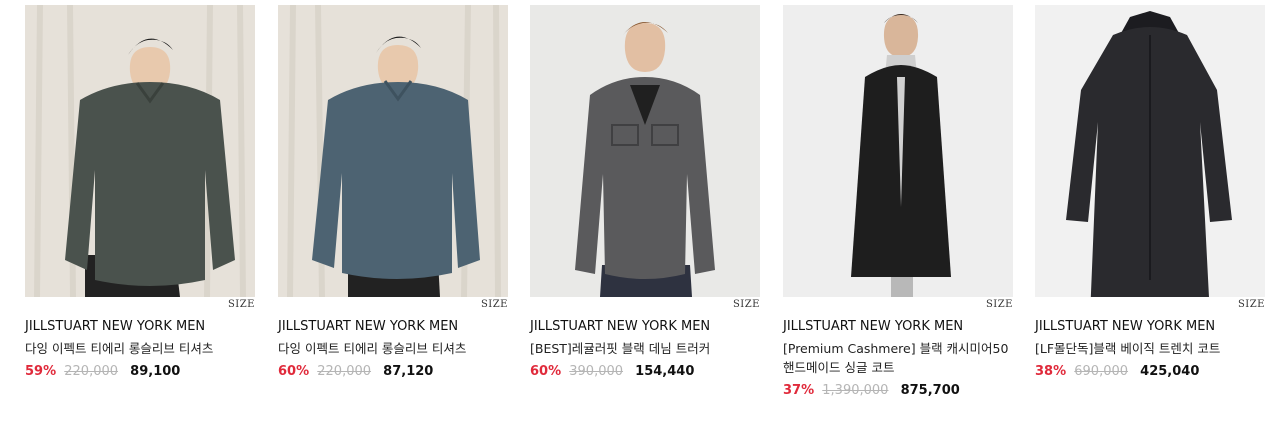  Describe the element at coordinates (1051, 371) in the screenshot. I see `discount-rate: 38%` at that location.